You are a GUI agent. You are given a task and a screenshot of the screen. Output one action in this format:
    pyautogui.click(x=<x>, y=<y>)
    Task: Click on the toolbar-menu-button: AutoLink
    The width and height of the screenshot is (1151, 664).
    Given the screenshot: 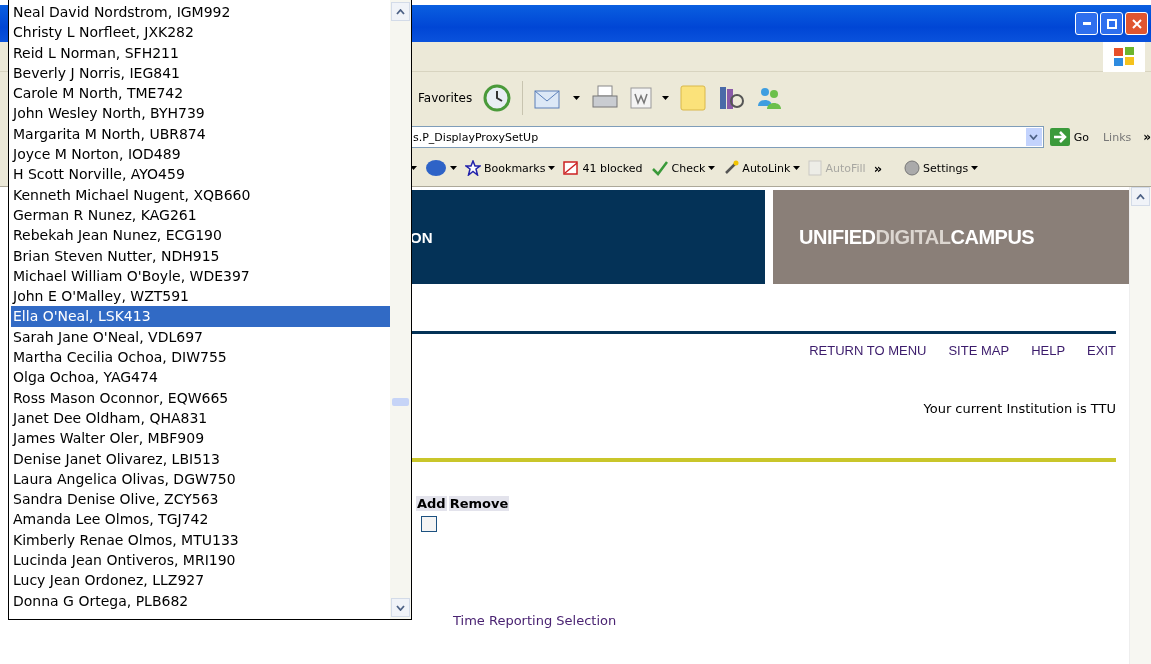 What is the action you would take?
    pyautogui.click(x=762, y=168)
    